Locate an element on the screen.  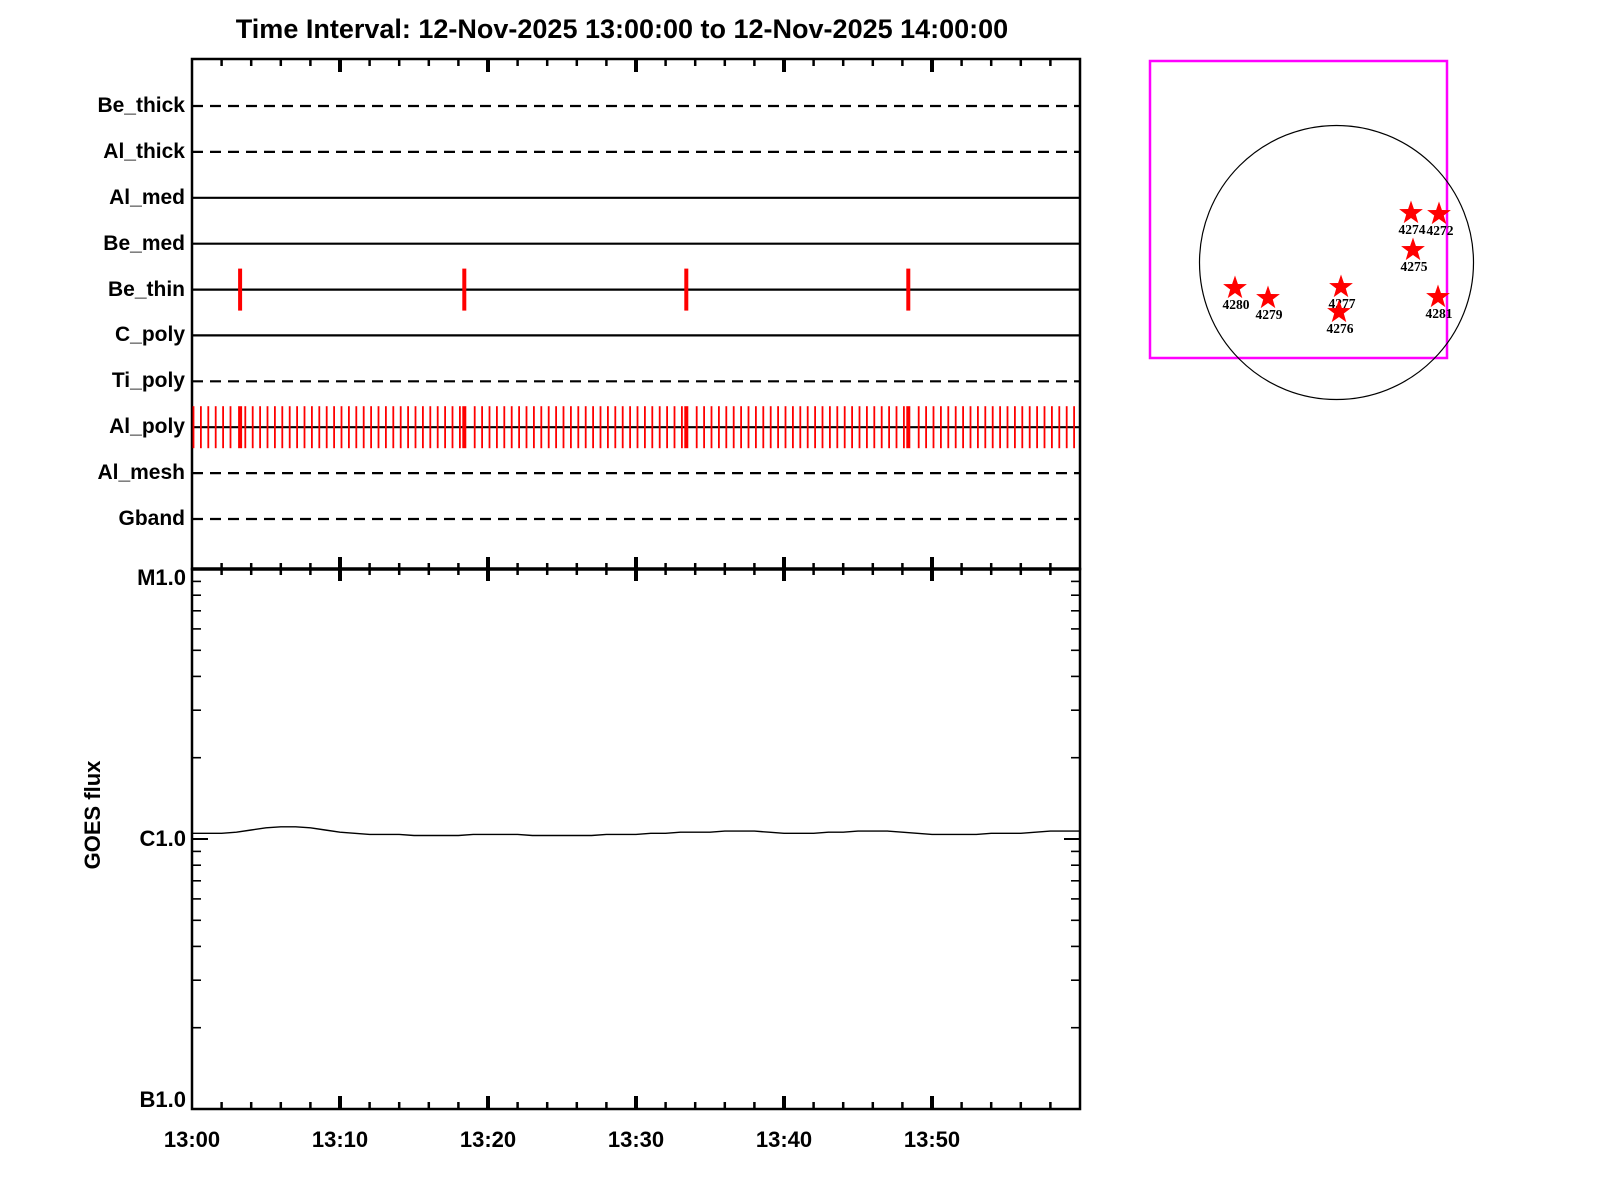
x-tick-label-13:10: 13:10 is located at coordinates (340, 1139).